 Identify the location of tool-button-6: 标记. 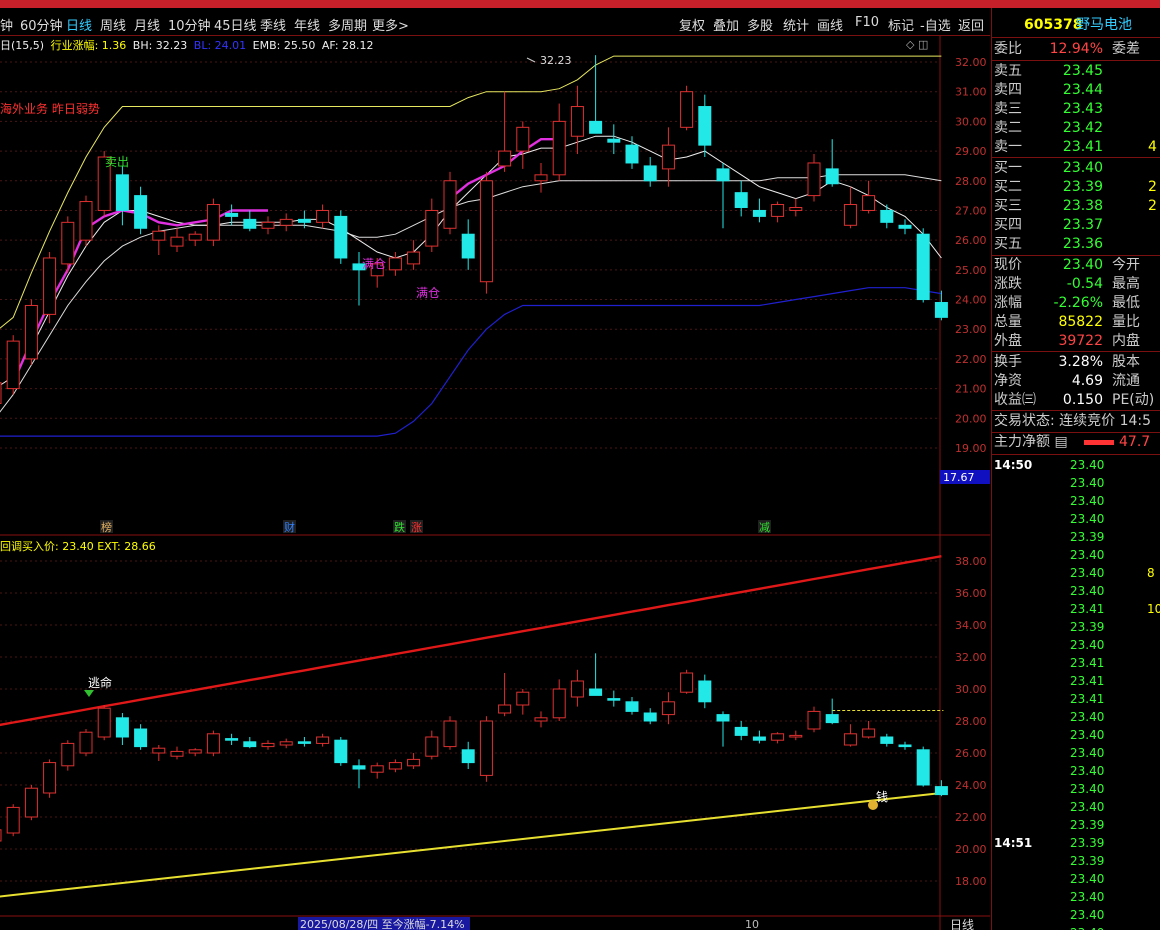
(901, 24).